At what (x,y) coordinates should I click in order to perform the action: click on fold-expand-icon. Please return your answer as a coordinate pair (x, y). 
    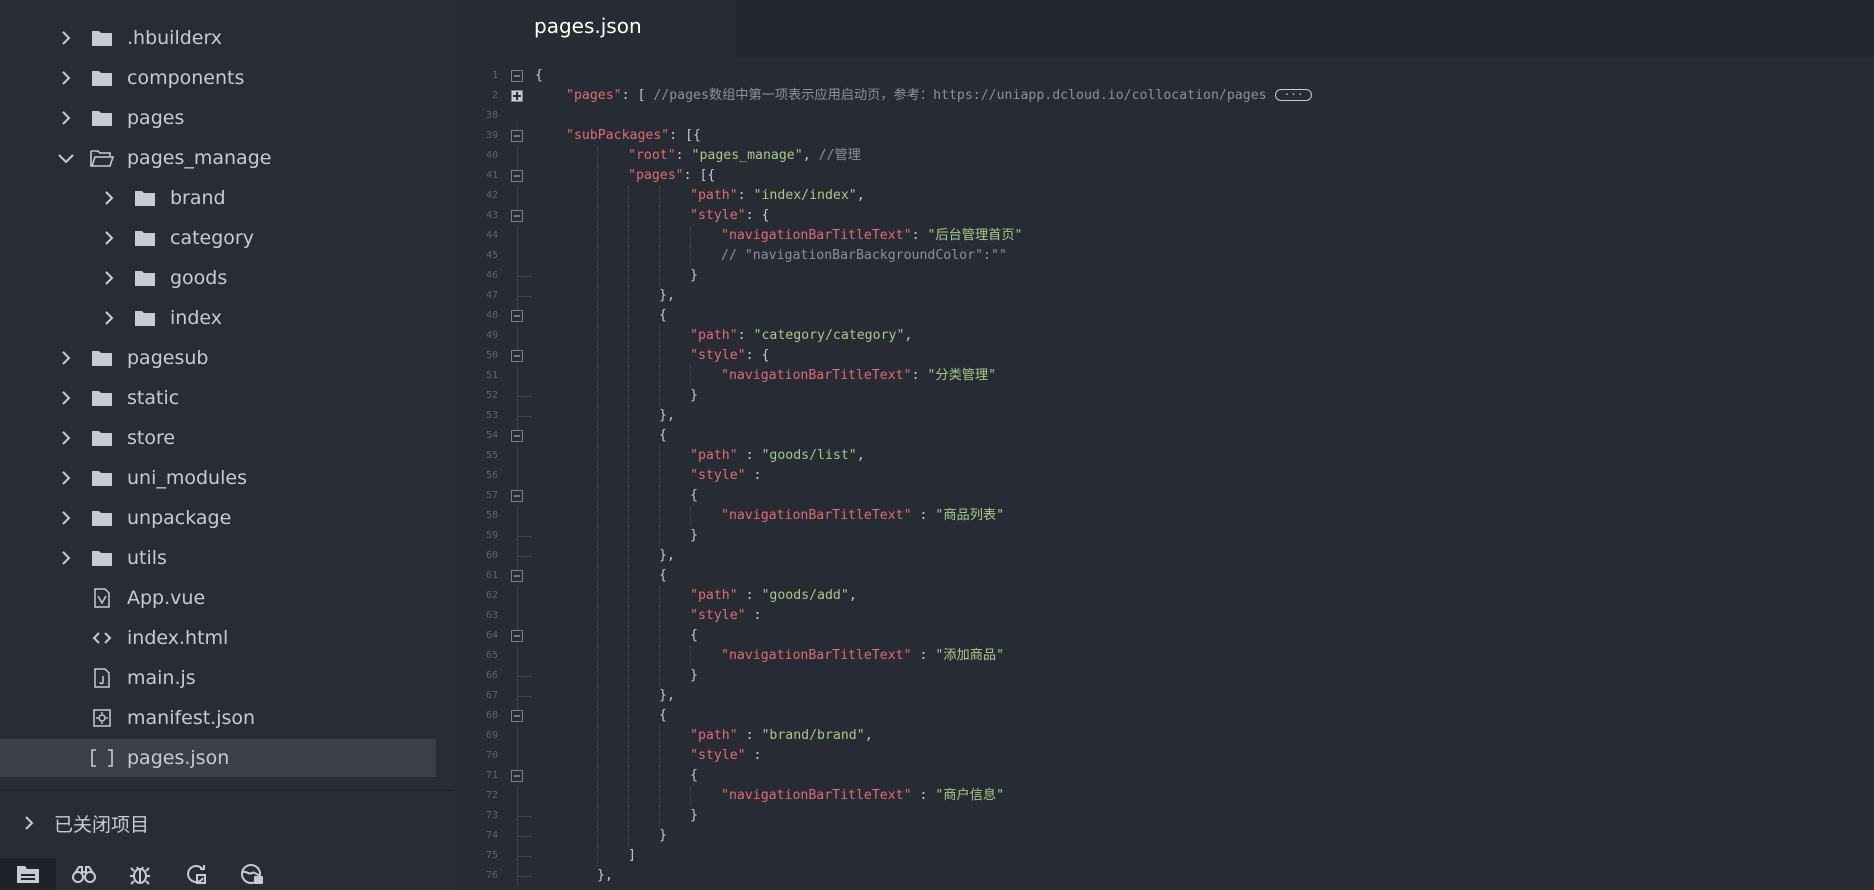
    Looking at the image, I should click on (517, 96).